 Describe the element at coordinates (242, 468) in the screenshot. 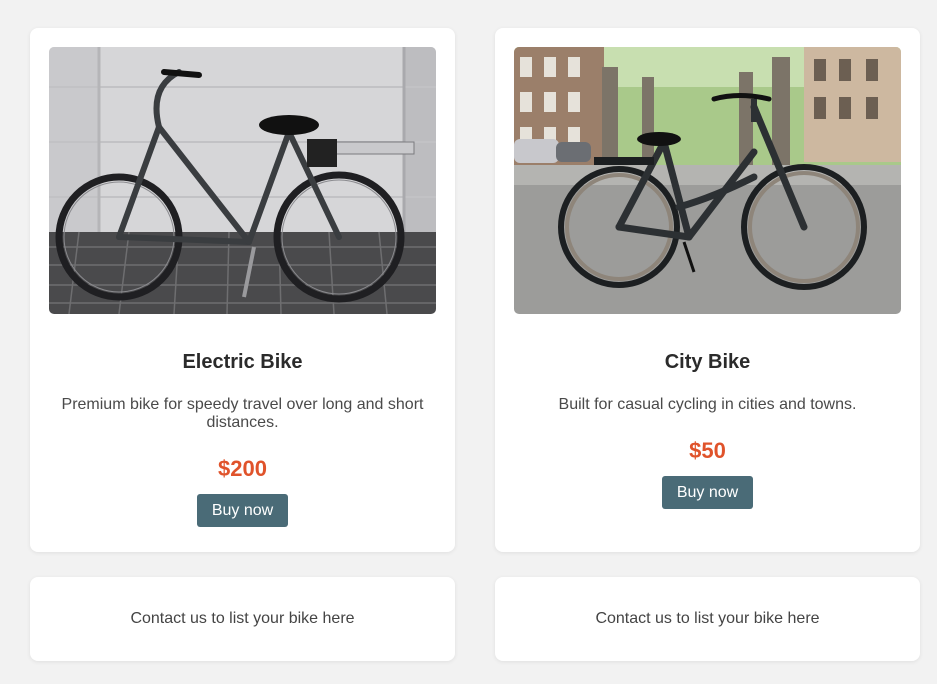

I see `product-price: $200` at that location.